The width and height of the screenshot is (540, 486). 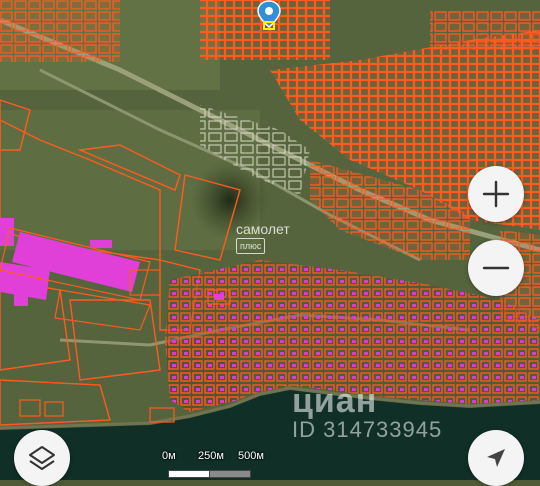 I want to click on building-small, so click(x=219, y=297).